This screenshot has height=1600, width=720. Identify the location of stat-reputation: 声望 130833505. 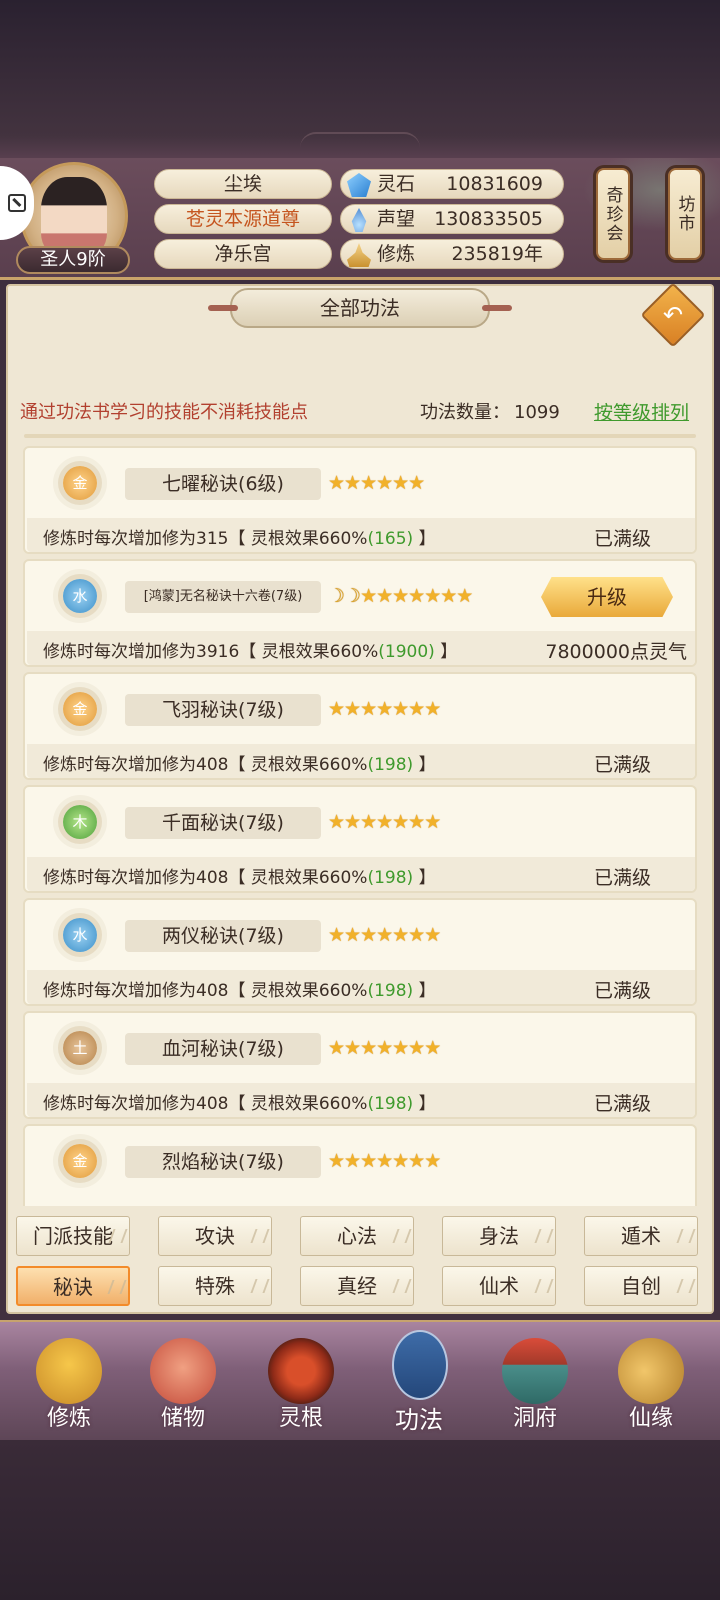
(452, 219).